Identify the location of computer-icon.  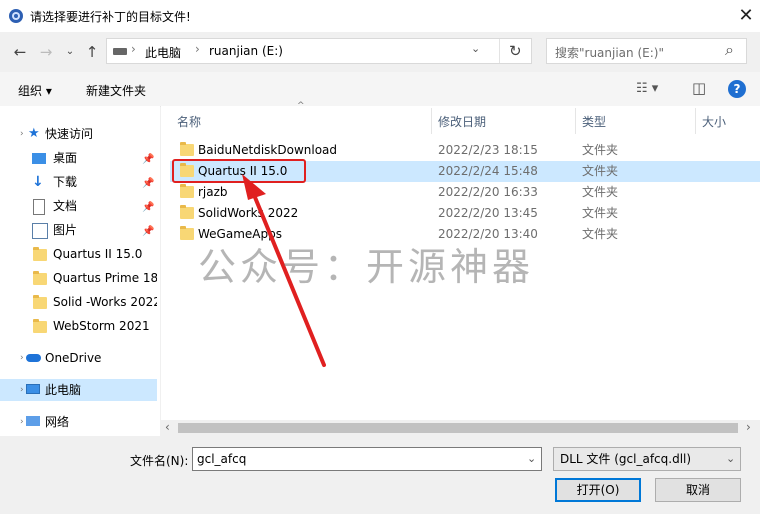
(33, 389).